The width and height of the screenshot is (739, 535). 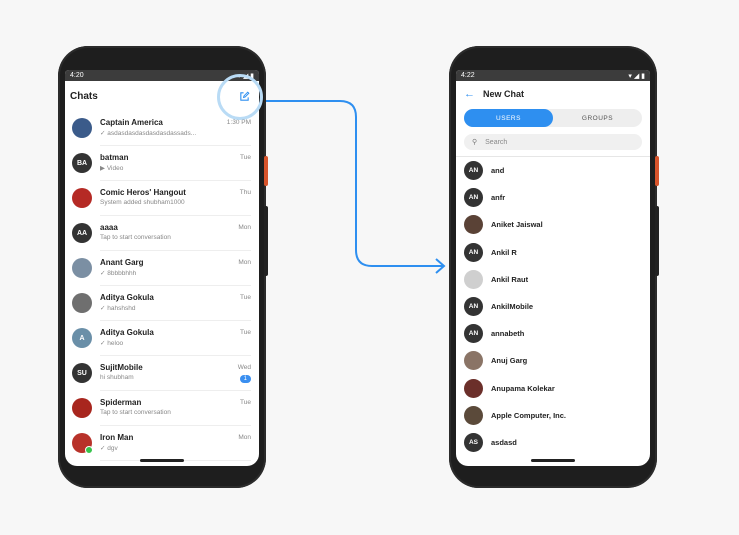 I want to click on page-title: Chats, so click(x=84, y=96).